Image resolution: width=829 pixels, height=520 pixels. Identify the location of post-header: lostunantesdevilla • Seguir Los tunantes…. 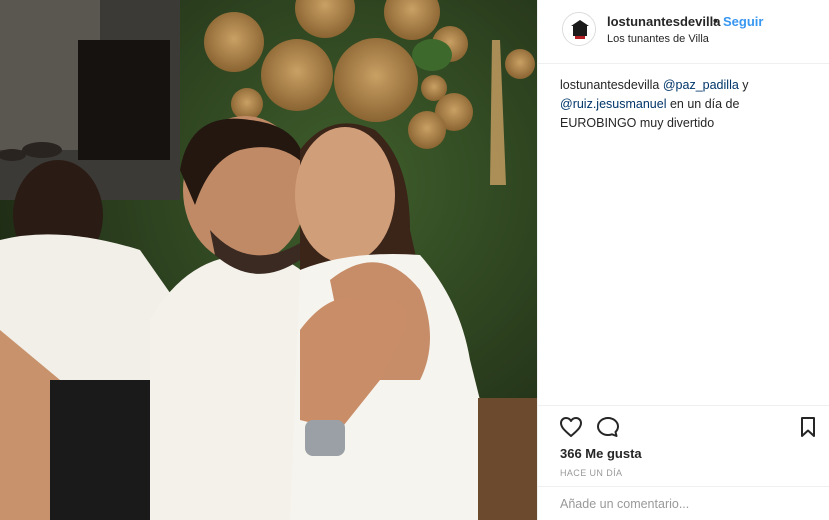
(683, 32).